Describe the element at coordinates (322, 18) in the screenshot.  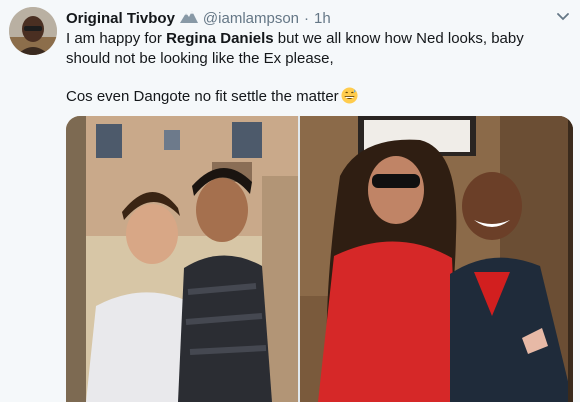
I see `timestamp: 1h` at that location.